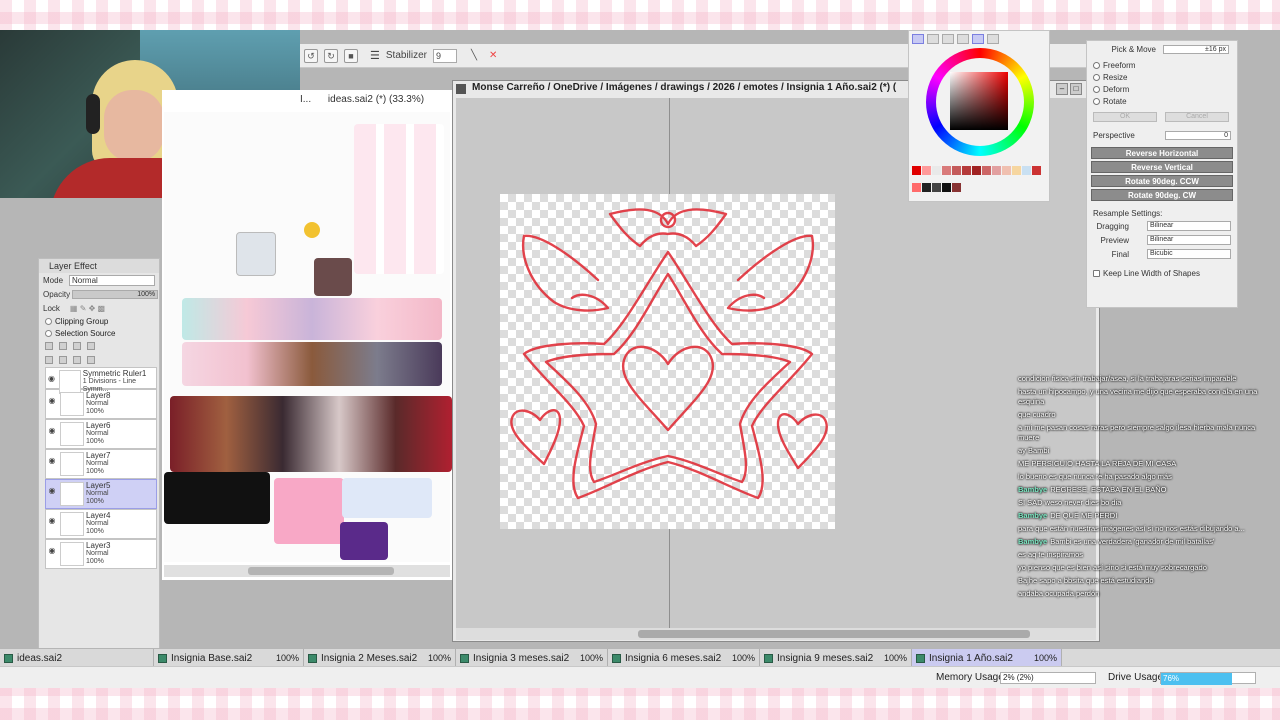 This screenshot has height=720, width=1280. I want to click on transform-action-button: Reverse Vertical, so click(1162, 167).